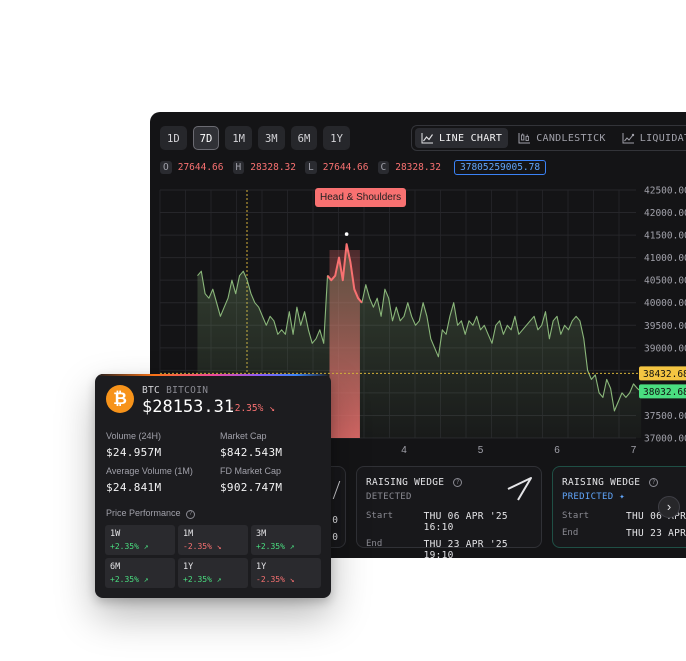 This screenshot has width=686, height=661. What do you see at coordinates (465, 548) in the screenshot?
I see `end-value: THU 23 APR '25 19:10` at bounding box center [465, 548].